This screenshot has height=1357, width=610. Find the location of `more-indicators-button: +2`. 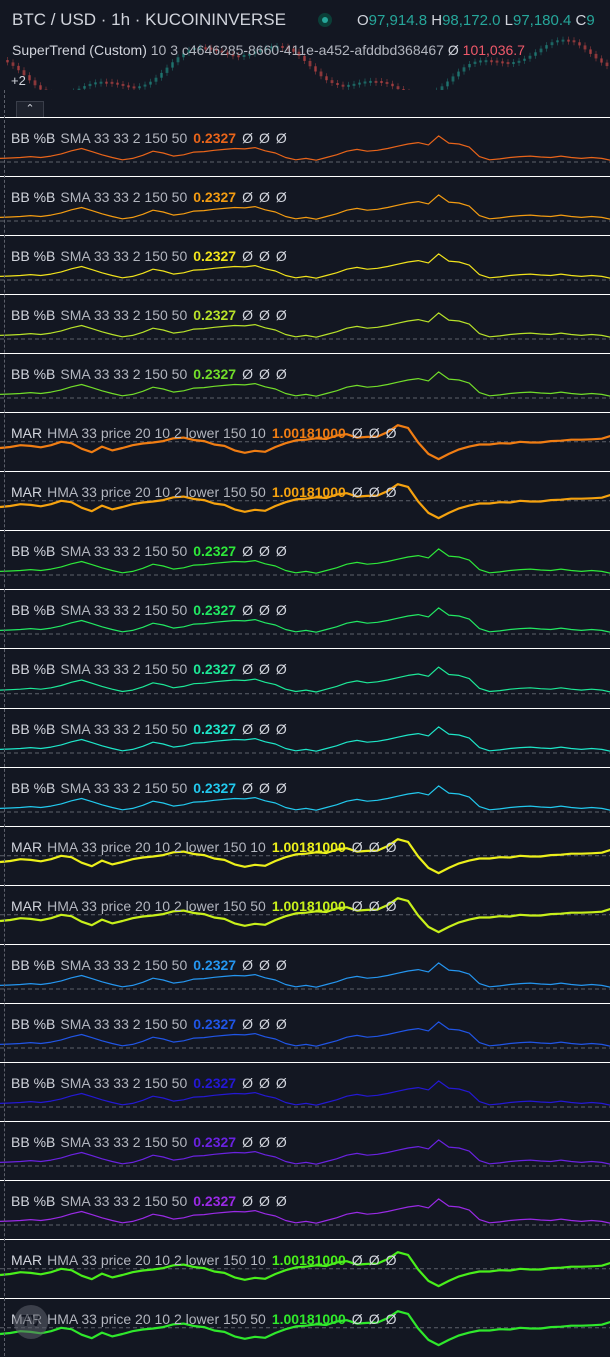

more-indicators-button: +2 is located at coordinates (18, 80).